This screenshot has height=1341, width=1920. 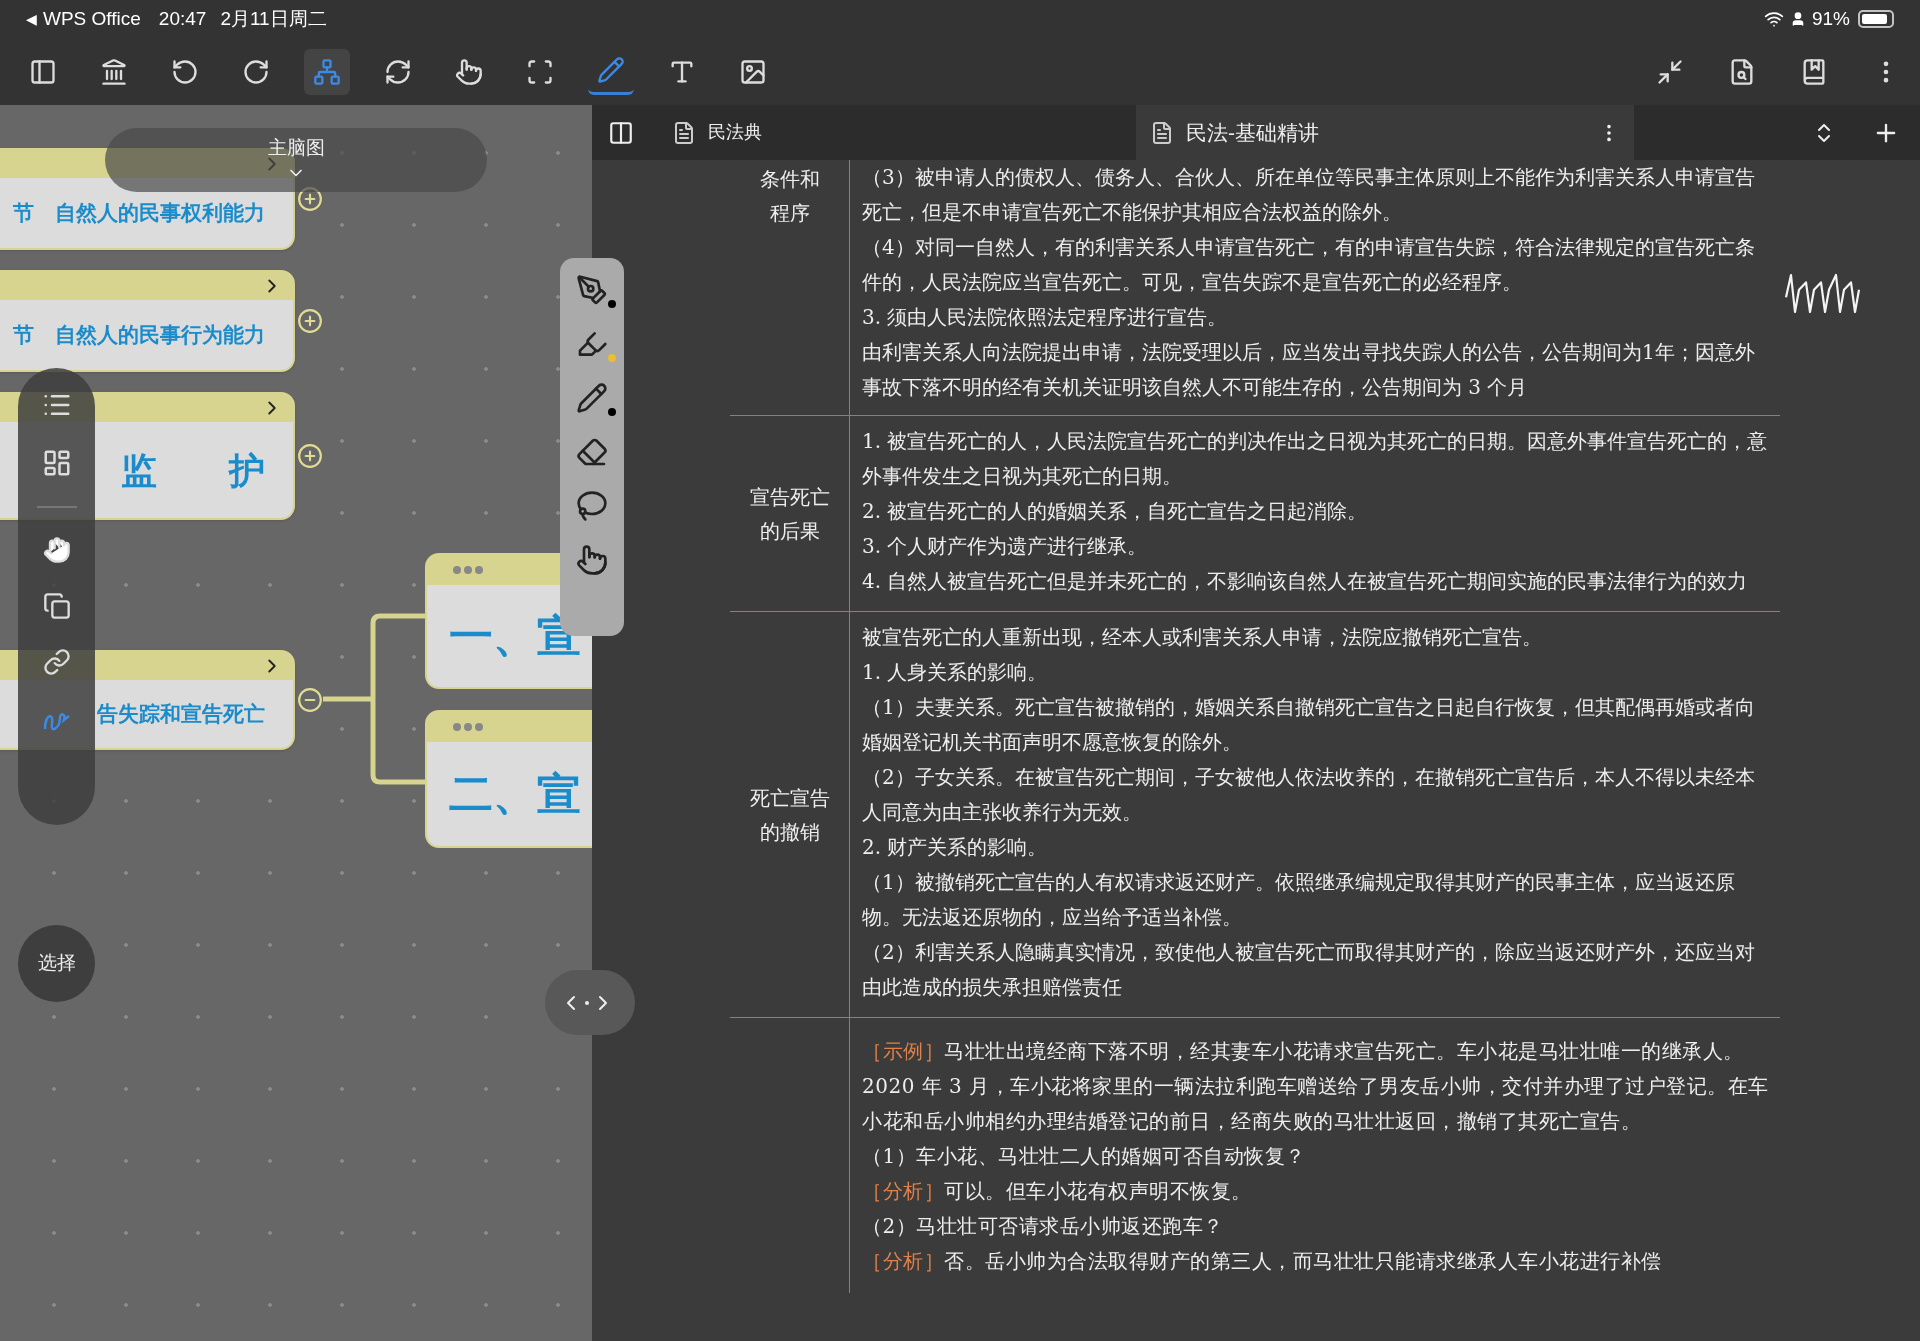 What do you see at coordinates (139, 335) in the screenshot?
I see `node-label: 节 自然人的民事行为能力` at bounding box center [139, 335].